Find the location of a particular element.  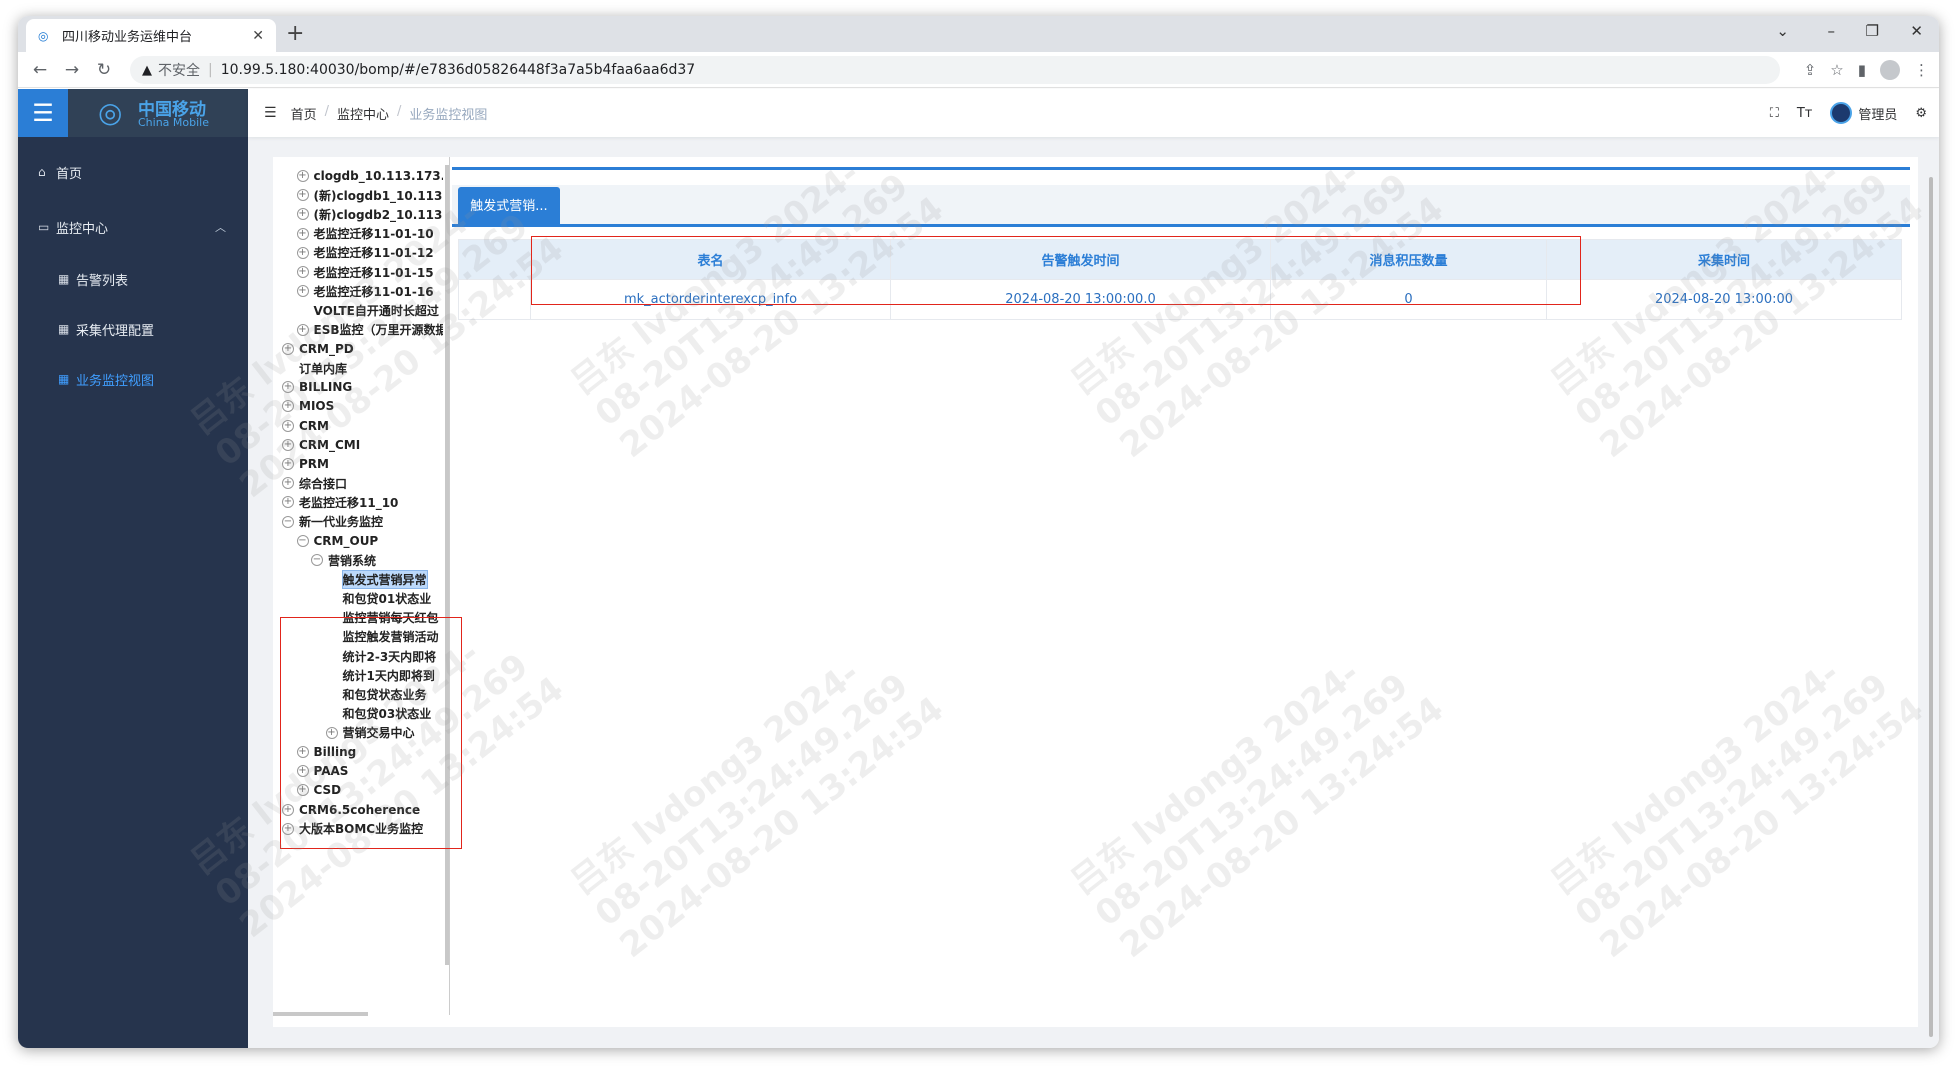

tree-node: + CRM_CMI is located at coordinates (321, 445).